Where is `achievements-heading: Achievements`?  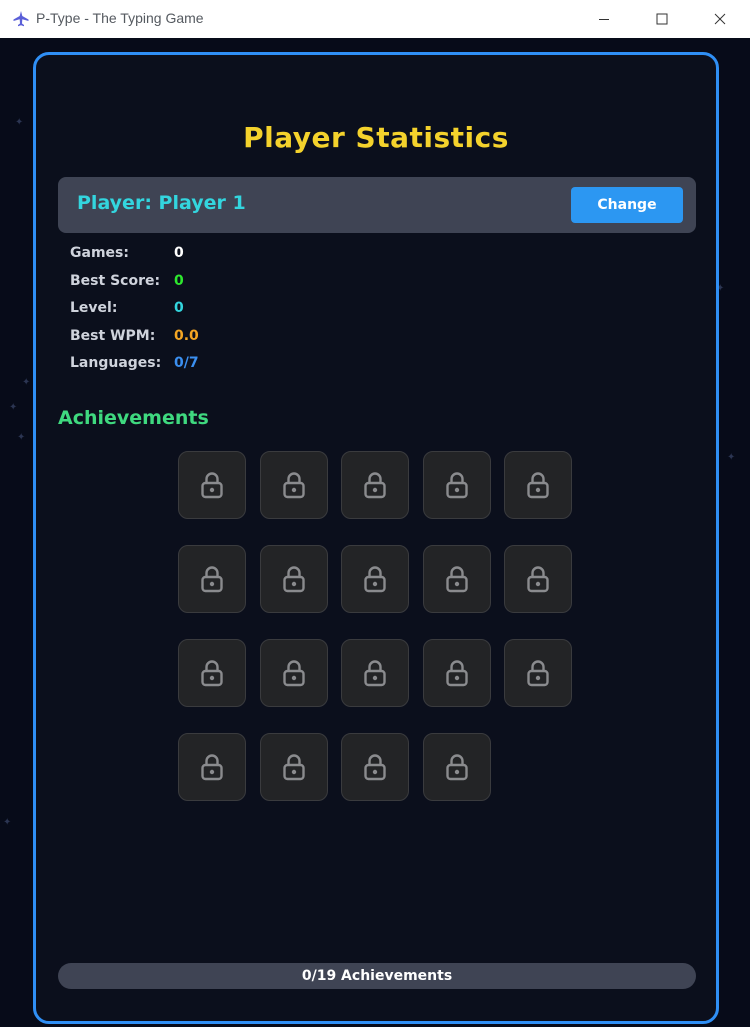 achievements-heading: Achievements is located at coordinates (133, 418).